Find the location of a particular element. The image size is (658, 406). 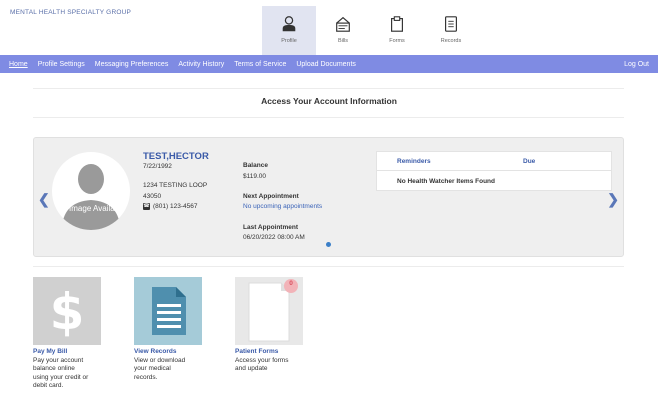

pay-bill-desc-3: using your credit or is located at coordinates (61, 377).